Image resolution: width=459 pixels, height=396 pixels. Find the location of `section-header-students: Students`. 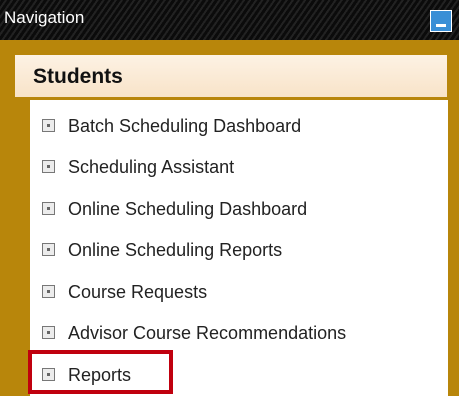

section-header-students: Students is located at coordinates (231, 76).